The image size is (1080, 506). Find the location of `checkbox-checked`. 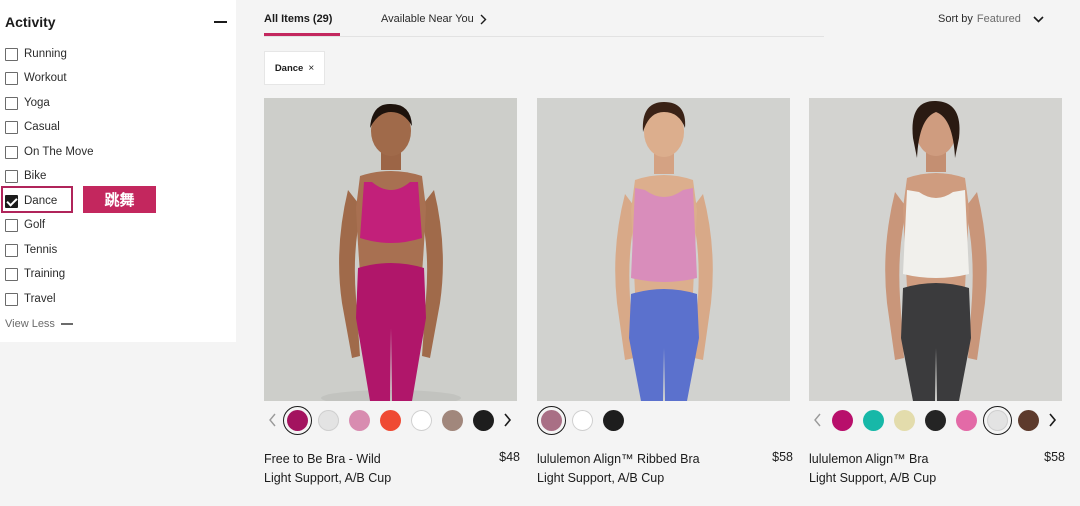

checkbox-checked is located at coordinates (11, 201).